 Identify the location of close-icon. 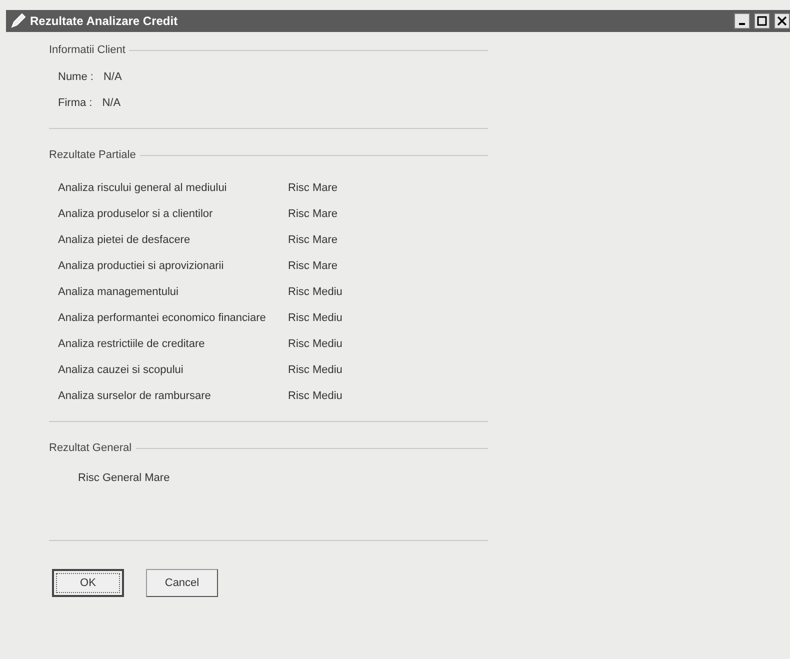
(782, 21).